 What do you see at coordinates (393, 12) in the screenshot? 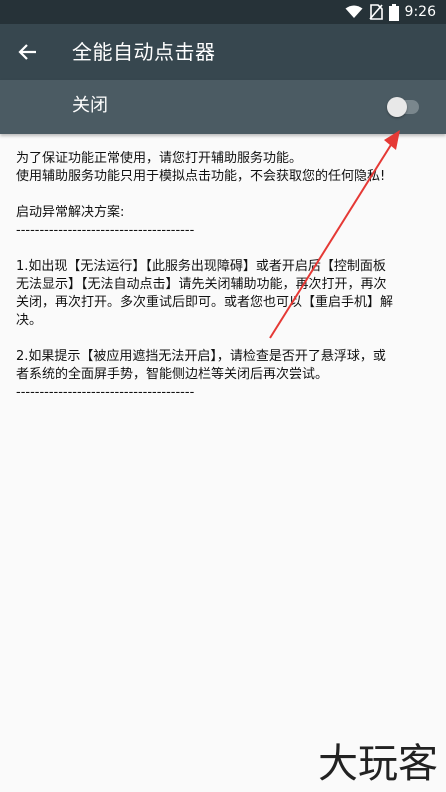
I see `battery-icon` at bounding box center [393, 12].